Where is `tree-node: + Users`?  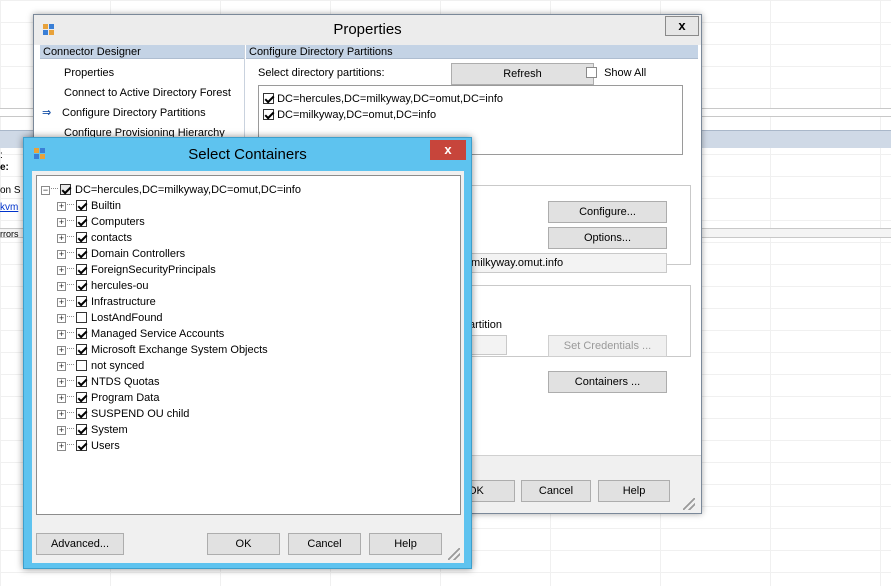
tree-node: + Users is located at coordinates (248, 446).